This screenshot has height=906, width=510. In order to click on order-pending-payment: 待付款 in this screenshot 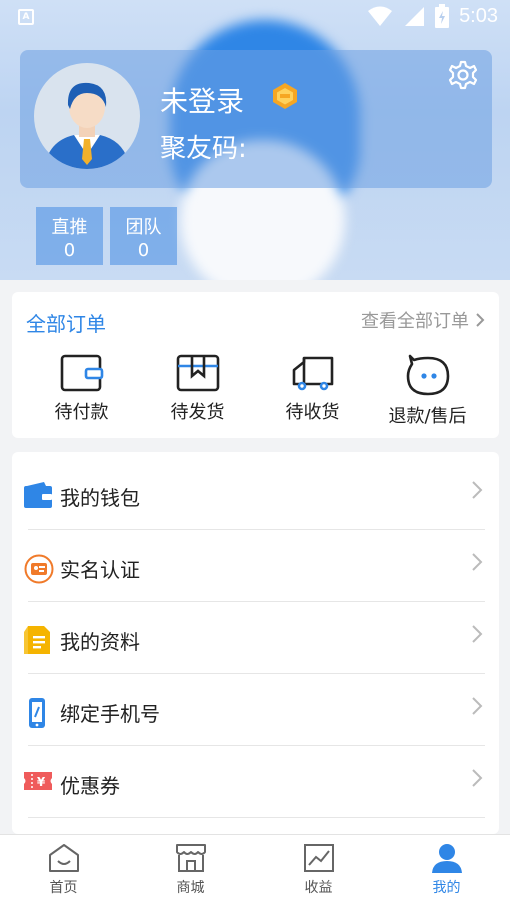, I will do `click(81, 389)`.